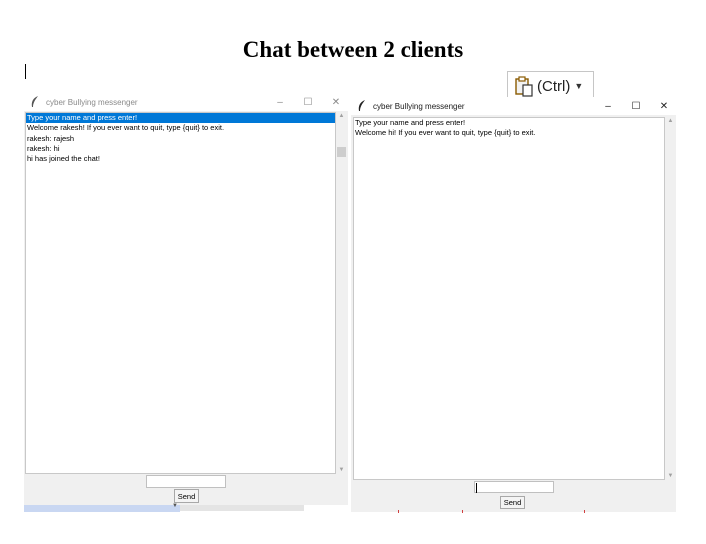  What do you see at coordinates (554, 86) in the screenshot?
I see `paste-options-label: (Ctrl)` at bounding box center [554, 86].